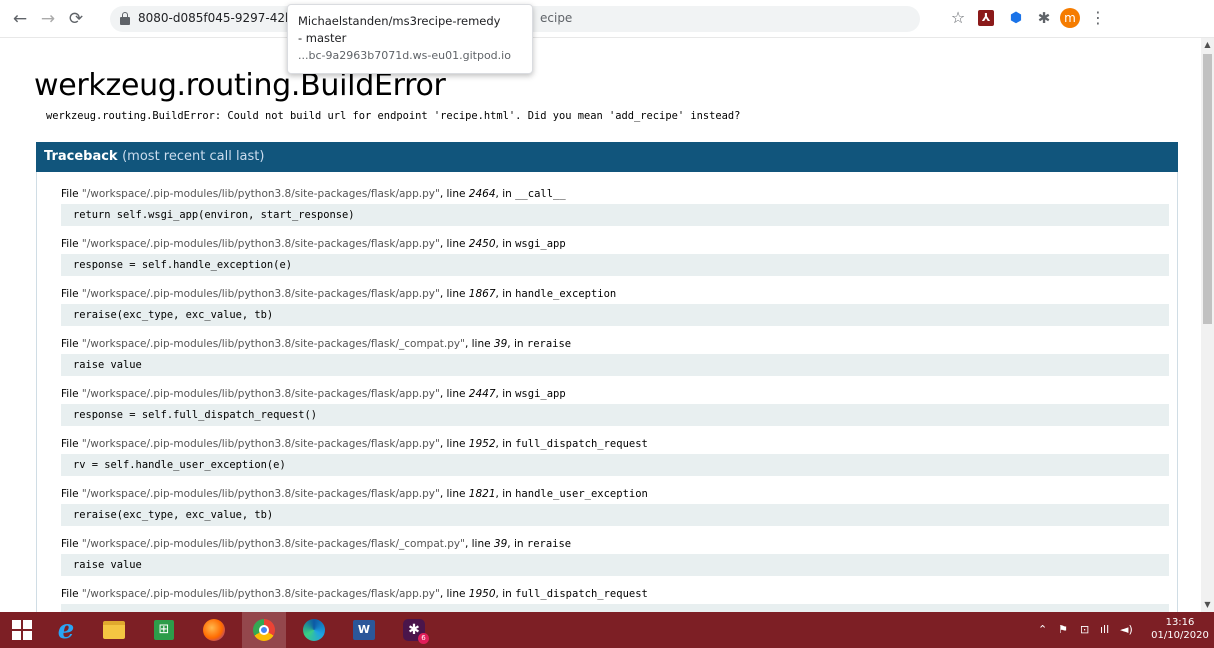 This screenshot has height=648, width=1214. Describe the element at coordinates (264, 630) in the screenshot. I see `chrome-icon` at that location.